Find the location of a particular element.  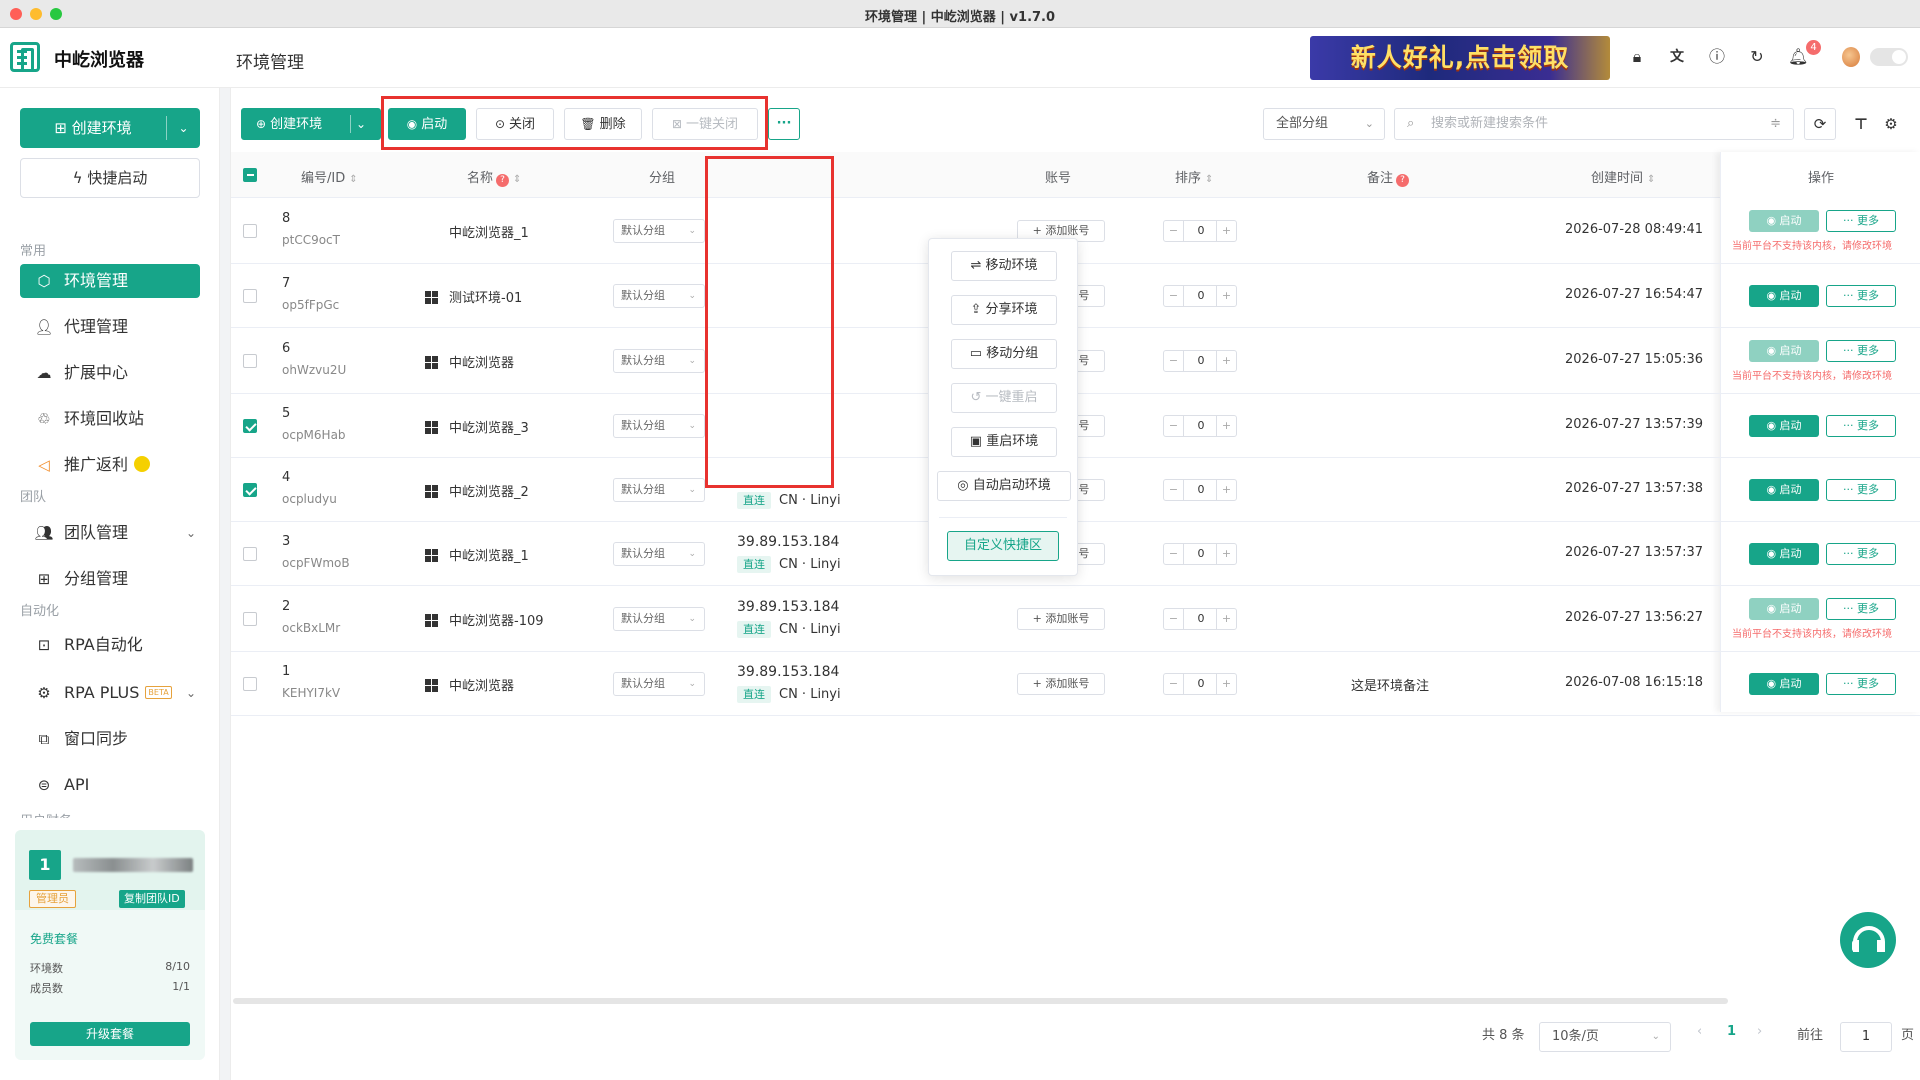

select-all-checkbox is located at coordinates (250, 175).